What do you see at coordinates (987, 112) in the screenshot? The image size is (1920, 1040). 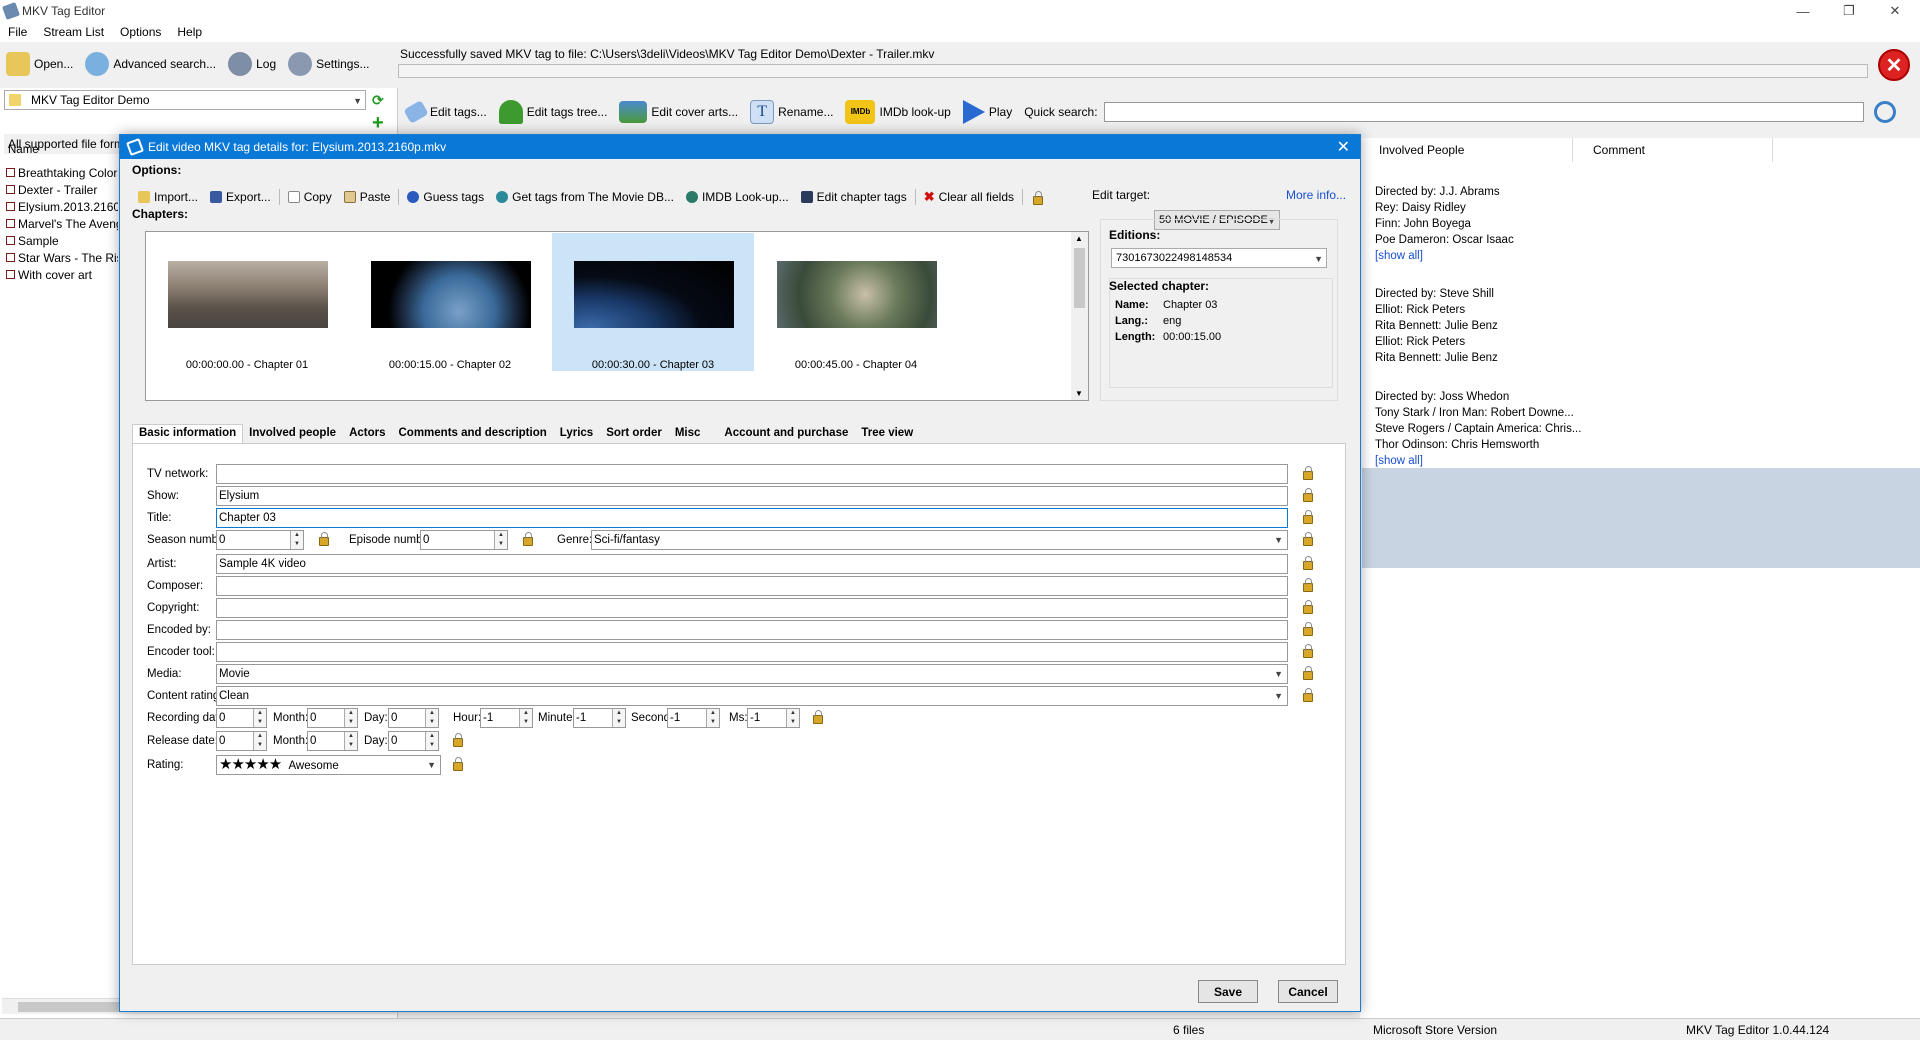 I see `play-button: Play` at bounding box center [987, 112].